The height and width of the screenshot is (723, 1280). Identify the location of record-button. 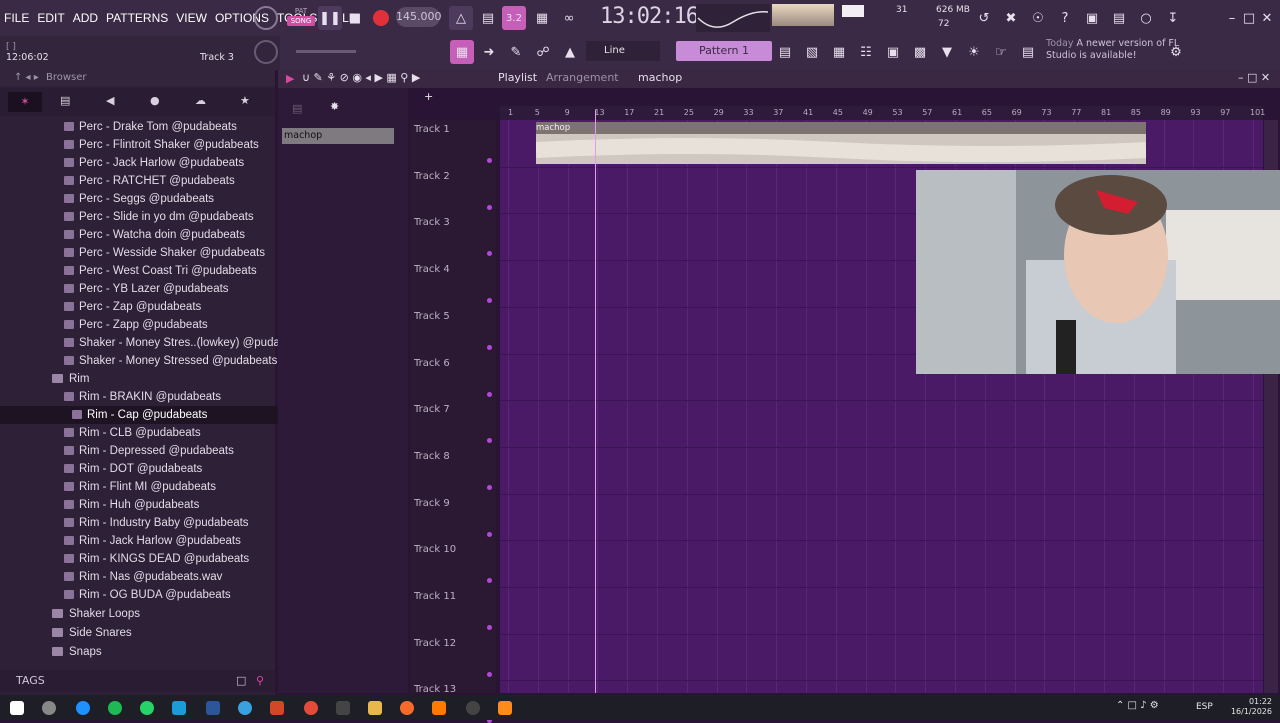
(381, 18).